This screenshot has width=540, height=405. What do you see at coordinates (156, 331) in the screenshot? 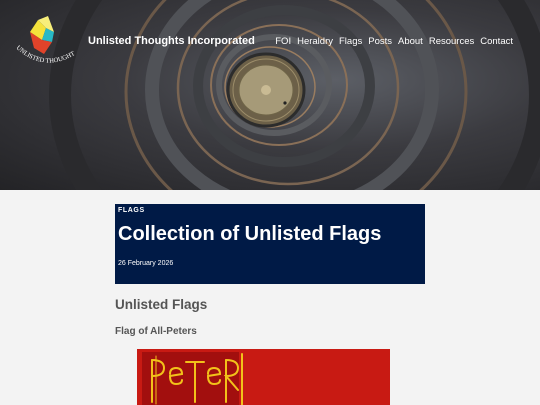
I see `flag-subheading: Flag of All-Peters` at bounding box center [156, 331].